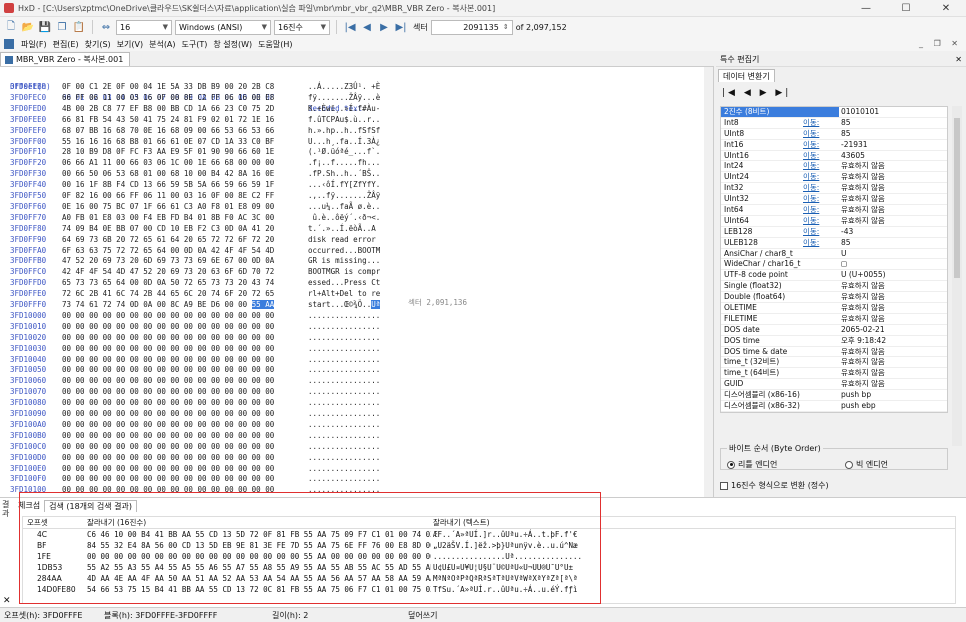 Image resolution: width=966 pixels, height=622 pixels. What do you see at coordinates (339, 304) in the screenshot?
I see `decoded-text: start...Œ©¾Ö..` at bounding box center [339, 304].